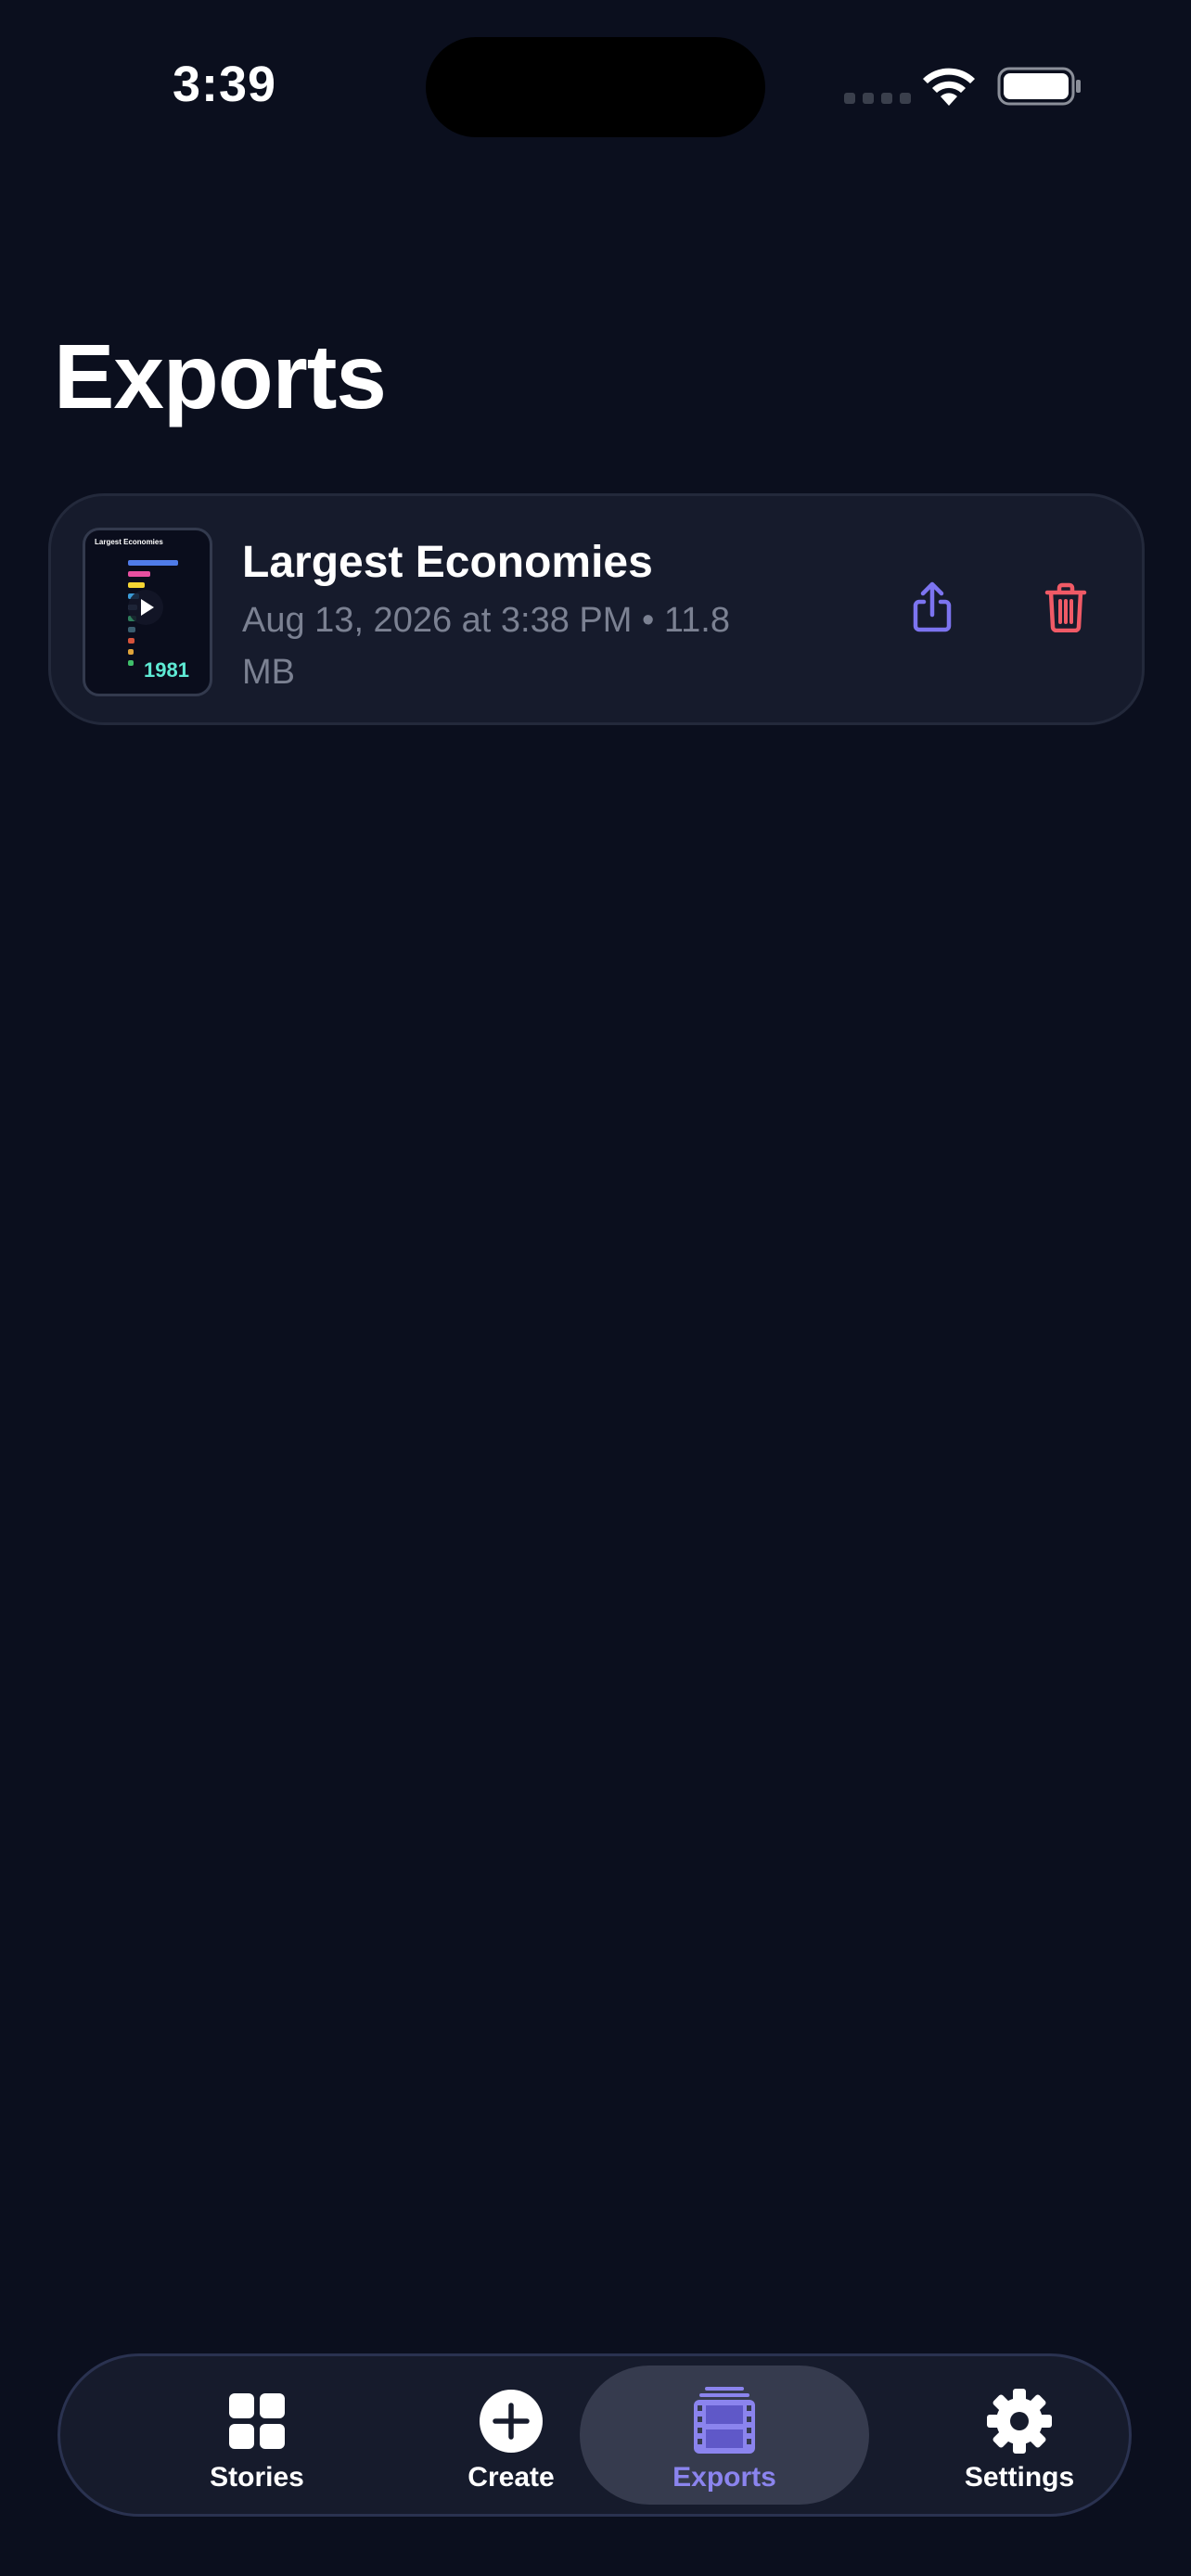 The width and height of the screenshot is (1191, 2576). Describe the element at coordinates (1019, 2421) in the screenshot. I see `gear-icon` at that location.